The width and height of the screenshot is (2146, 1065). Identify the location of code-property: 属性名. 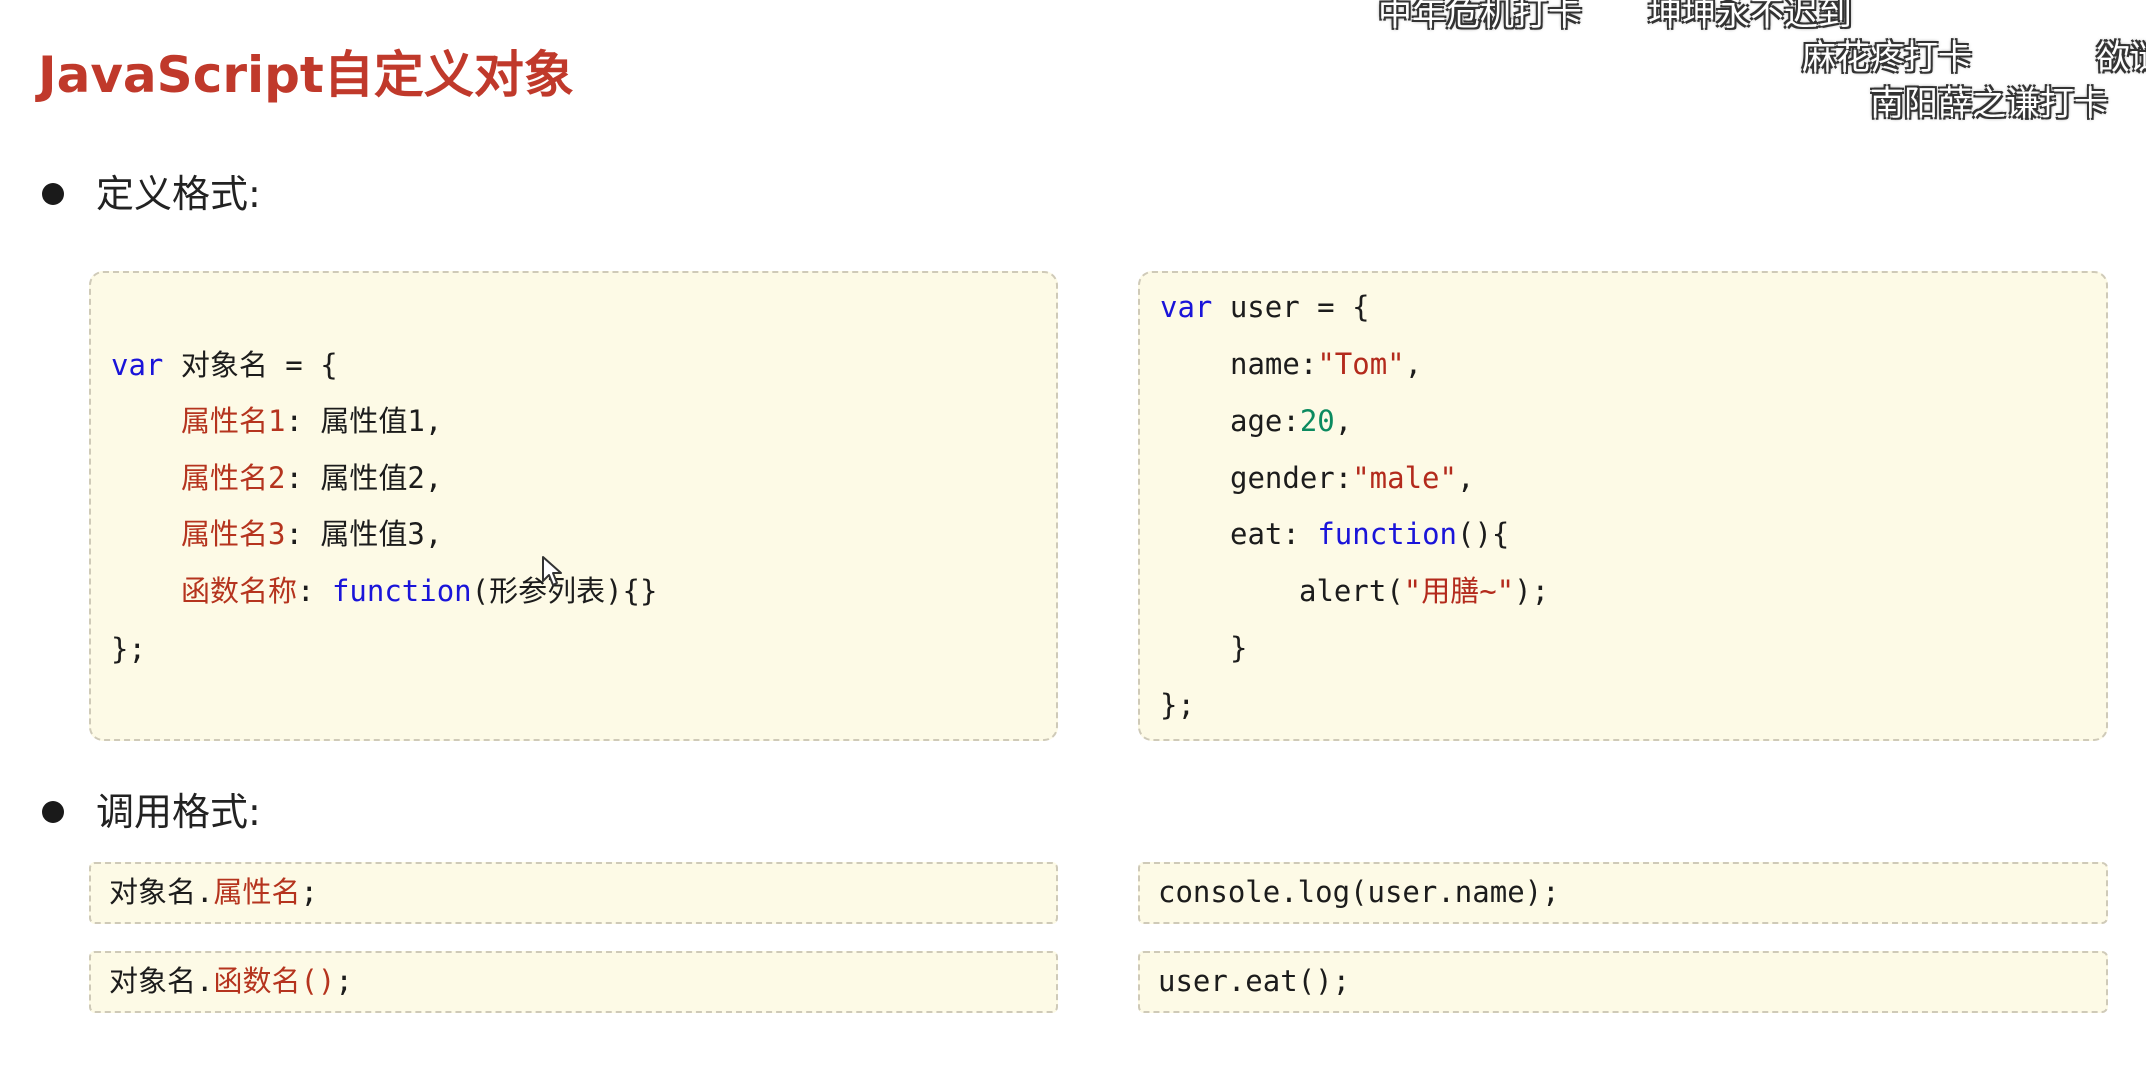
(257, 892).